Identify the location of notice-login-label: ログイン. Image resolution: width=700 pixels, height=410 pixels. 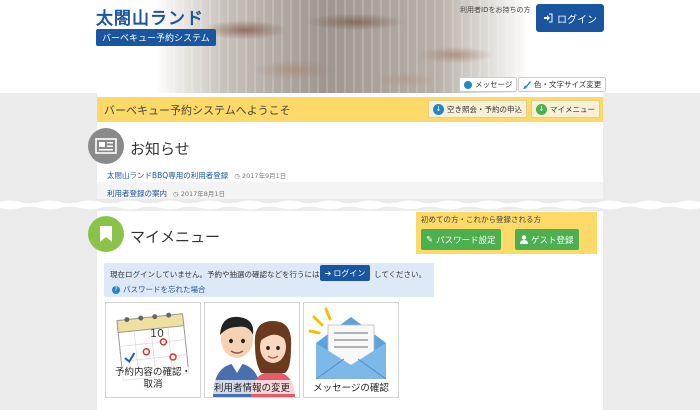
(349, 273).